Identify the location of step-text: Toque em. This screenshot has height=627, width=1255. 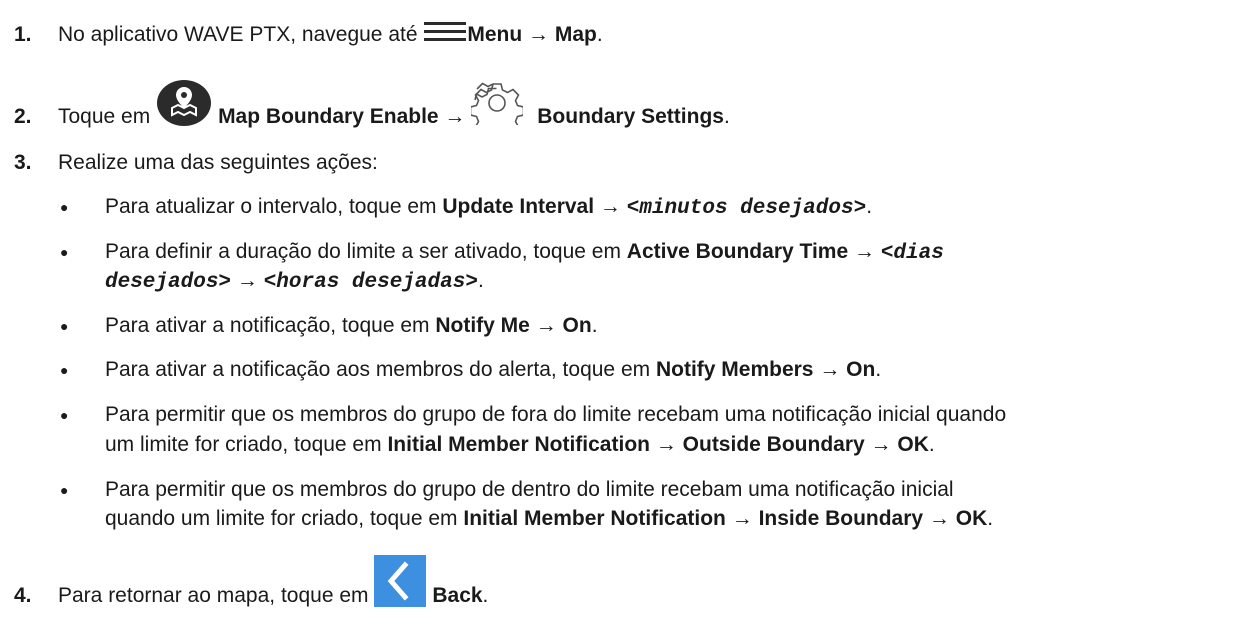
(107, 116).